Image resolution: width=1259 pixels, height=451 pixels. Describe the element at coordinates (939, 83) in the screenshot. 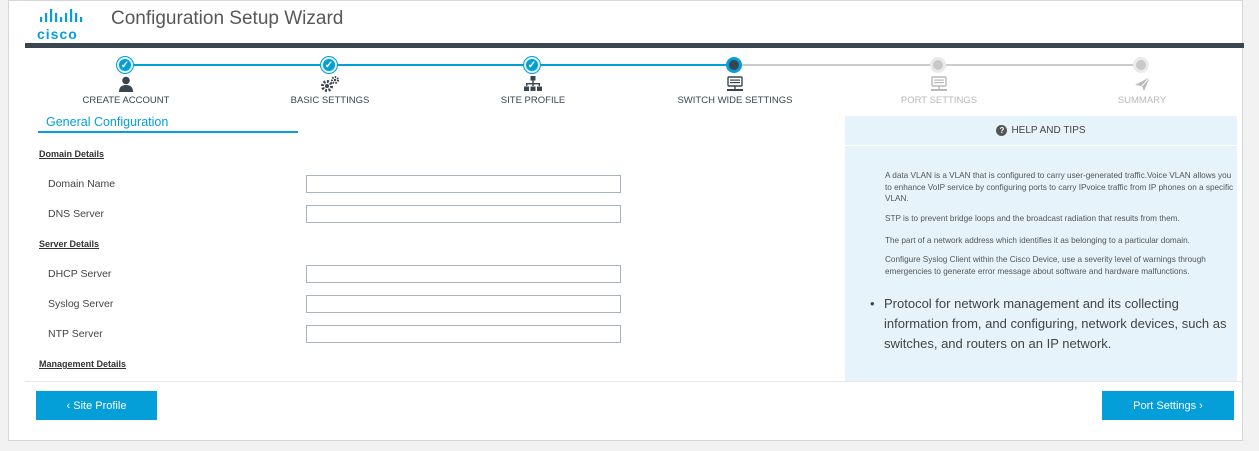

I see `port-icon` at that location.